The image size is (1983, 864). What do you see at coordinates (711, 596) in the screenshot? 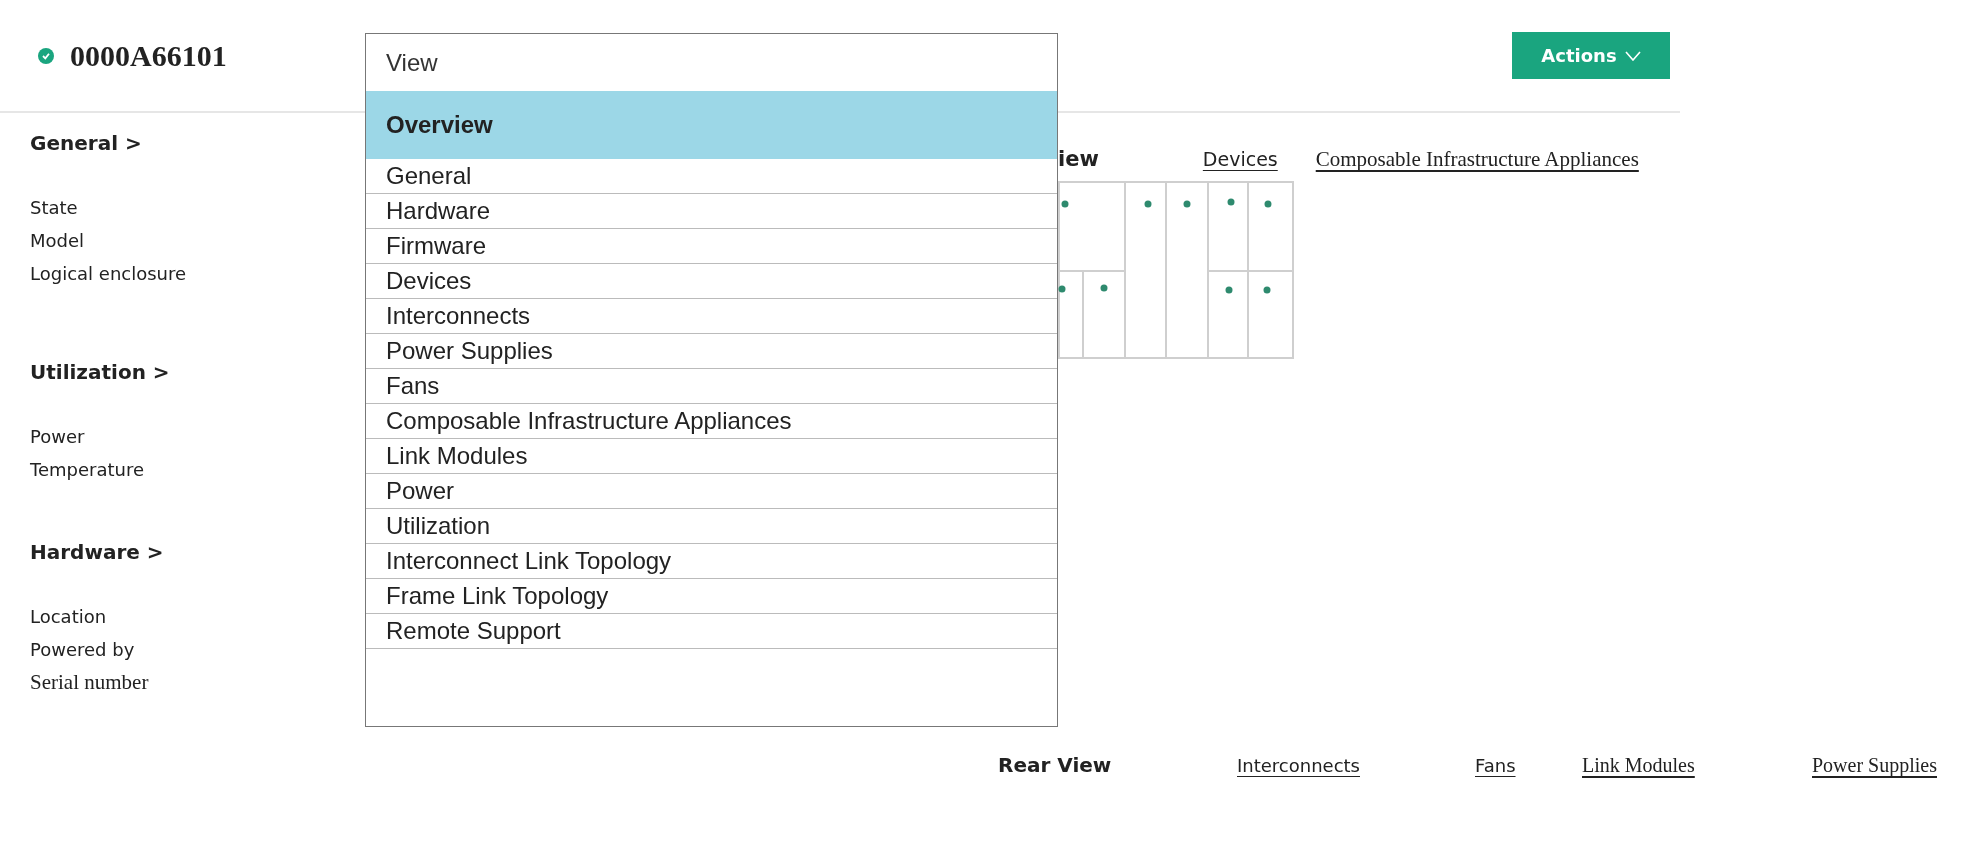
I see `menu-item: Frame Link Topology` at bounding box center [711, 596].